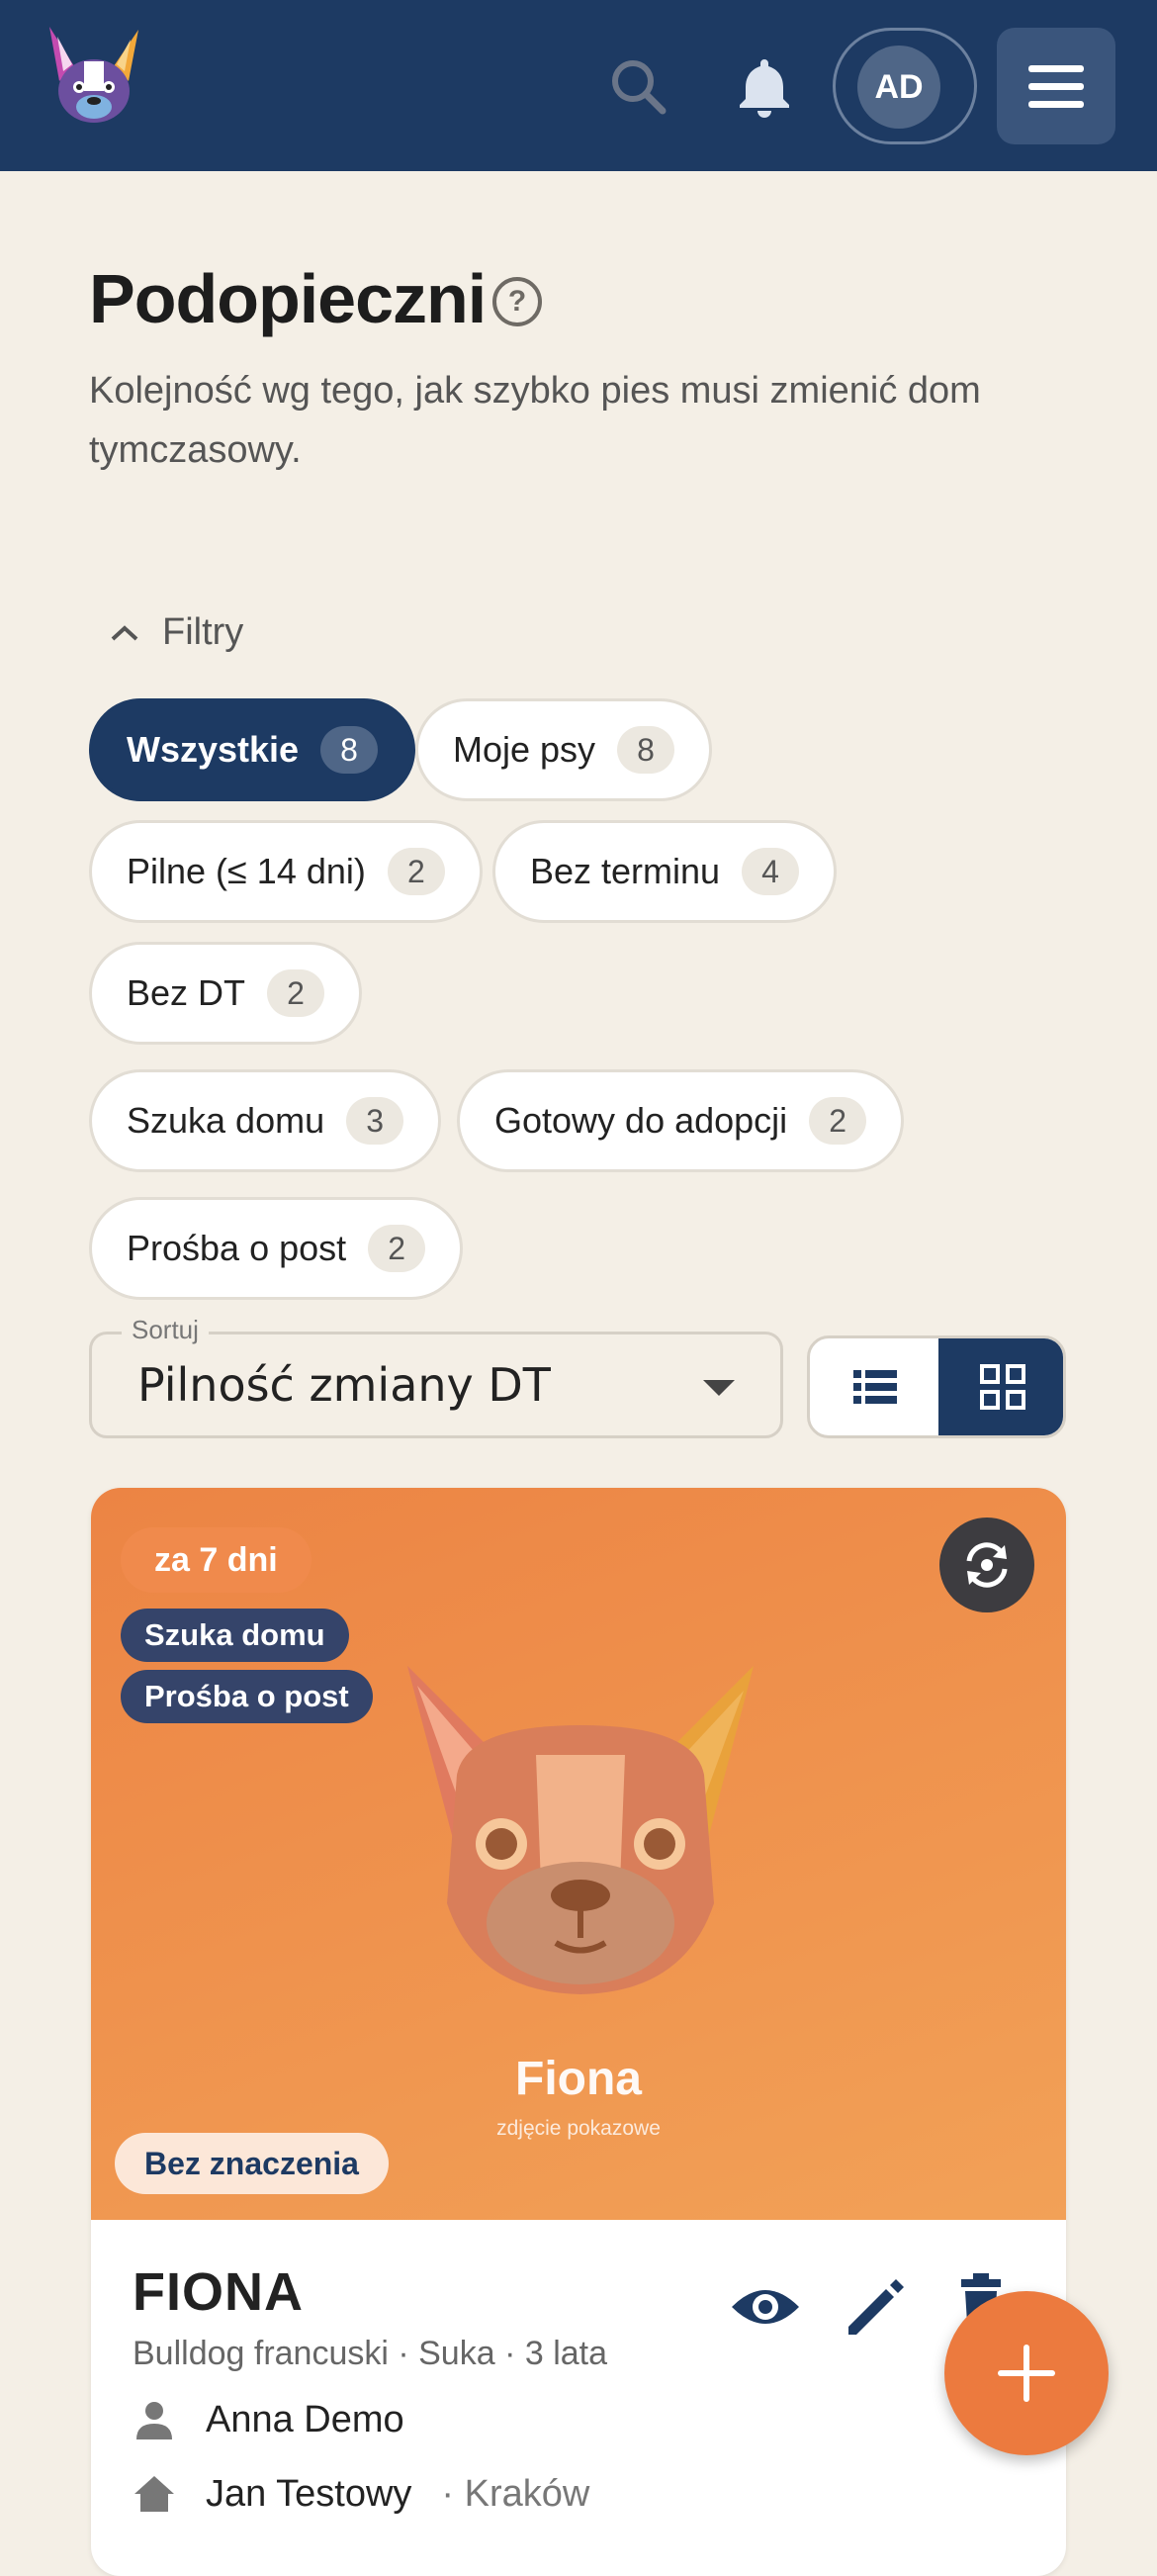 The height and width of the screenshot is (2576, 1157). What do you see at coordinates (305, 2419) in the screenshot?
I see `owner-name: Anna Demo` at bounding box center [305, 2419].